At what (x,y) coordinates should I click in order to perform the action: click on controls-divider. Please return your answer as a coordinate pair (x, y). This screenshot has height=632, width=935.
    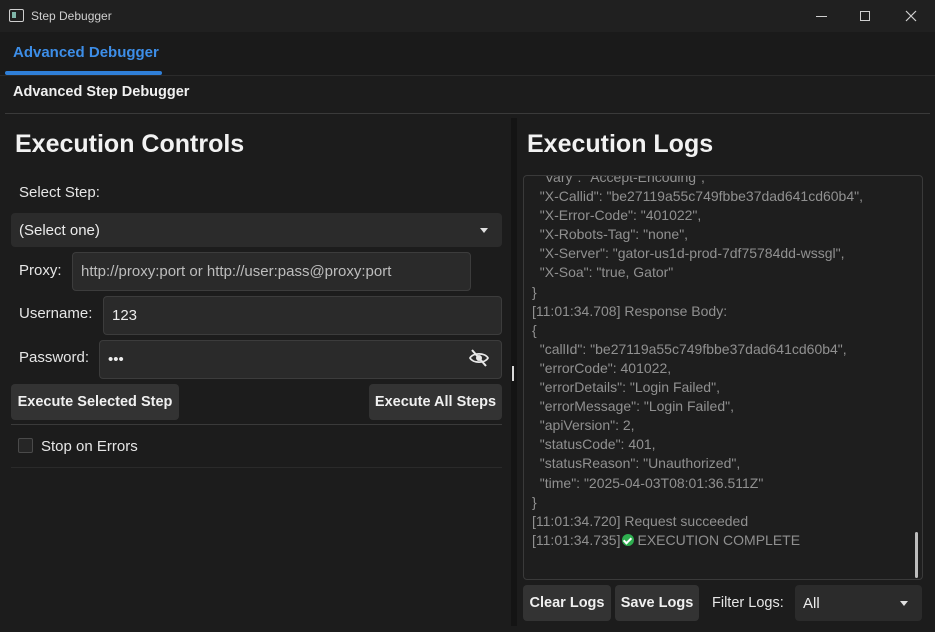
    Looking at the image, I should click on (256, 424).